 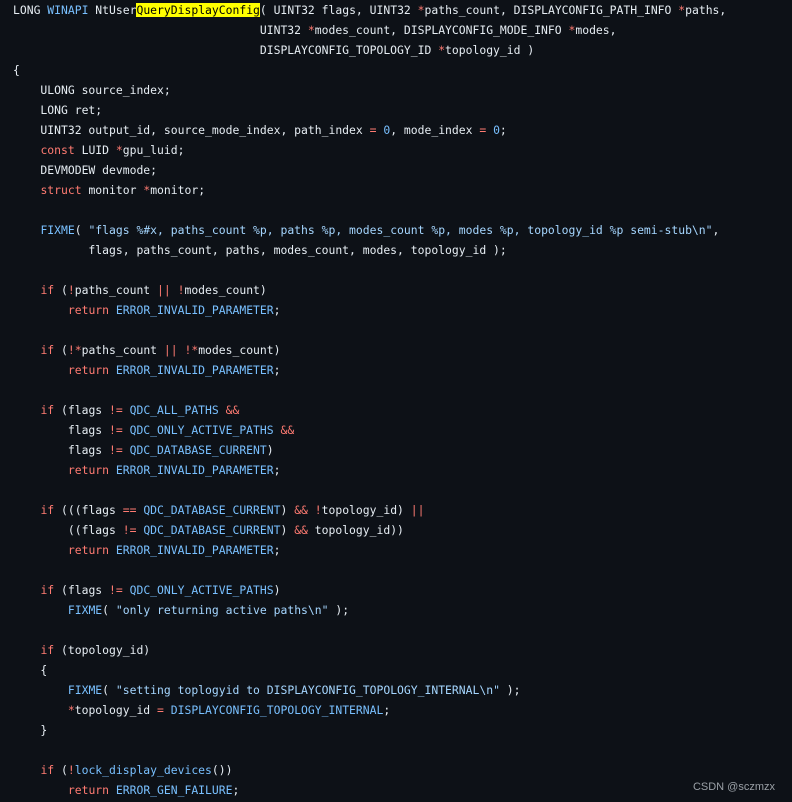 What do you see at coordinates (30, 10) in the screenshot?
I see `code-token-plain: LONG` at bounding box center [30, 10].